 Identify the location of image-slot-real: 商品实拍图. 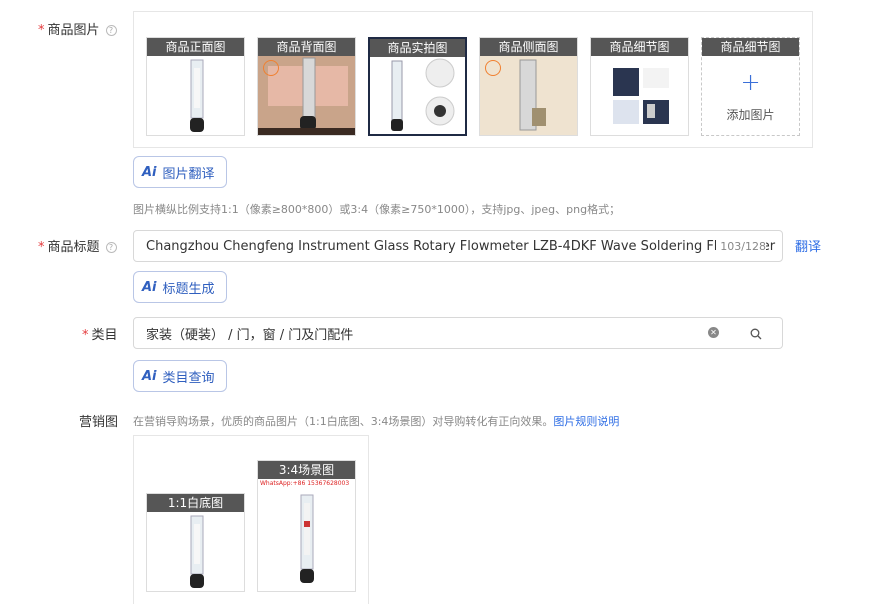
(417, 86).